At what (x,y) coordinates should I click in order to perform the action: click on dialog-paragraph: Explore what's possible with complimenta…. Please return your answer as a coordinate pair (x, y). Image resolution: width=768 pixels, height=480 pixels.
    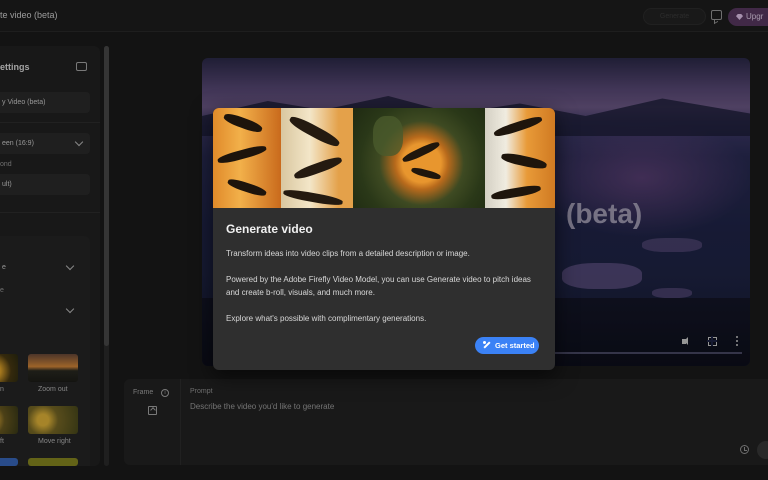
    Looking at the image, I should click on (326, 318).